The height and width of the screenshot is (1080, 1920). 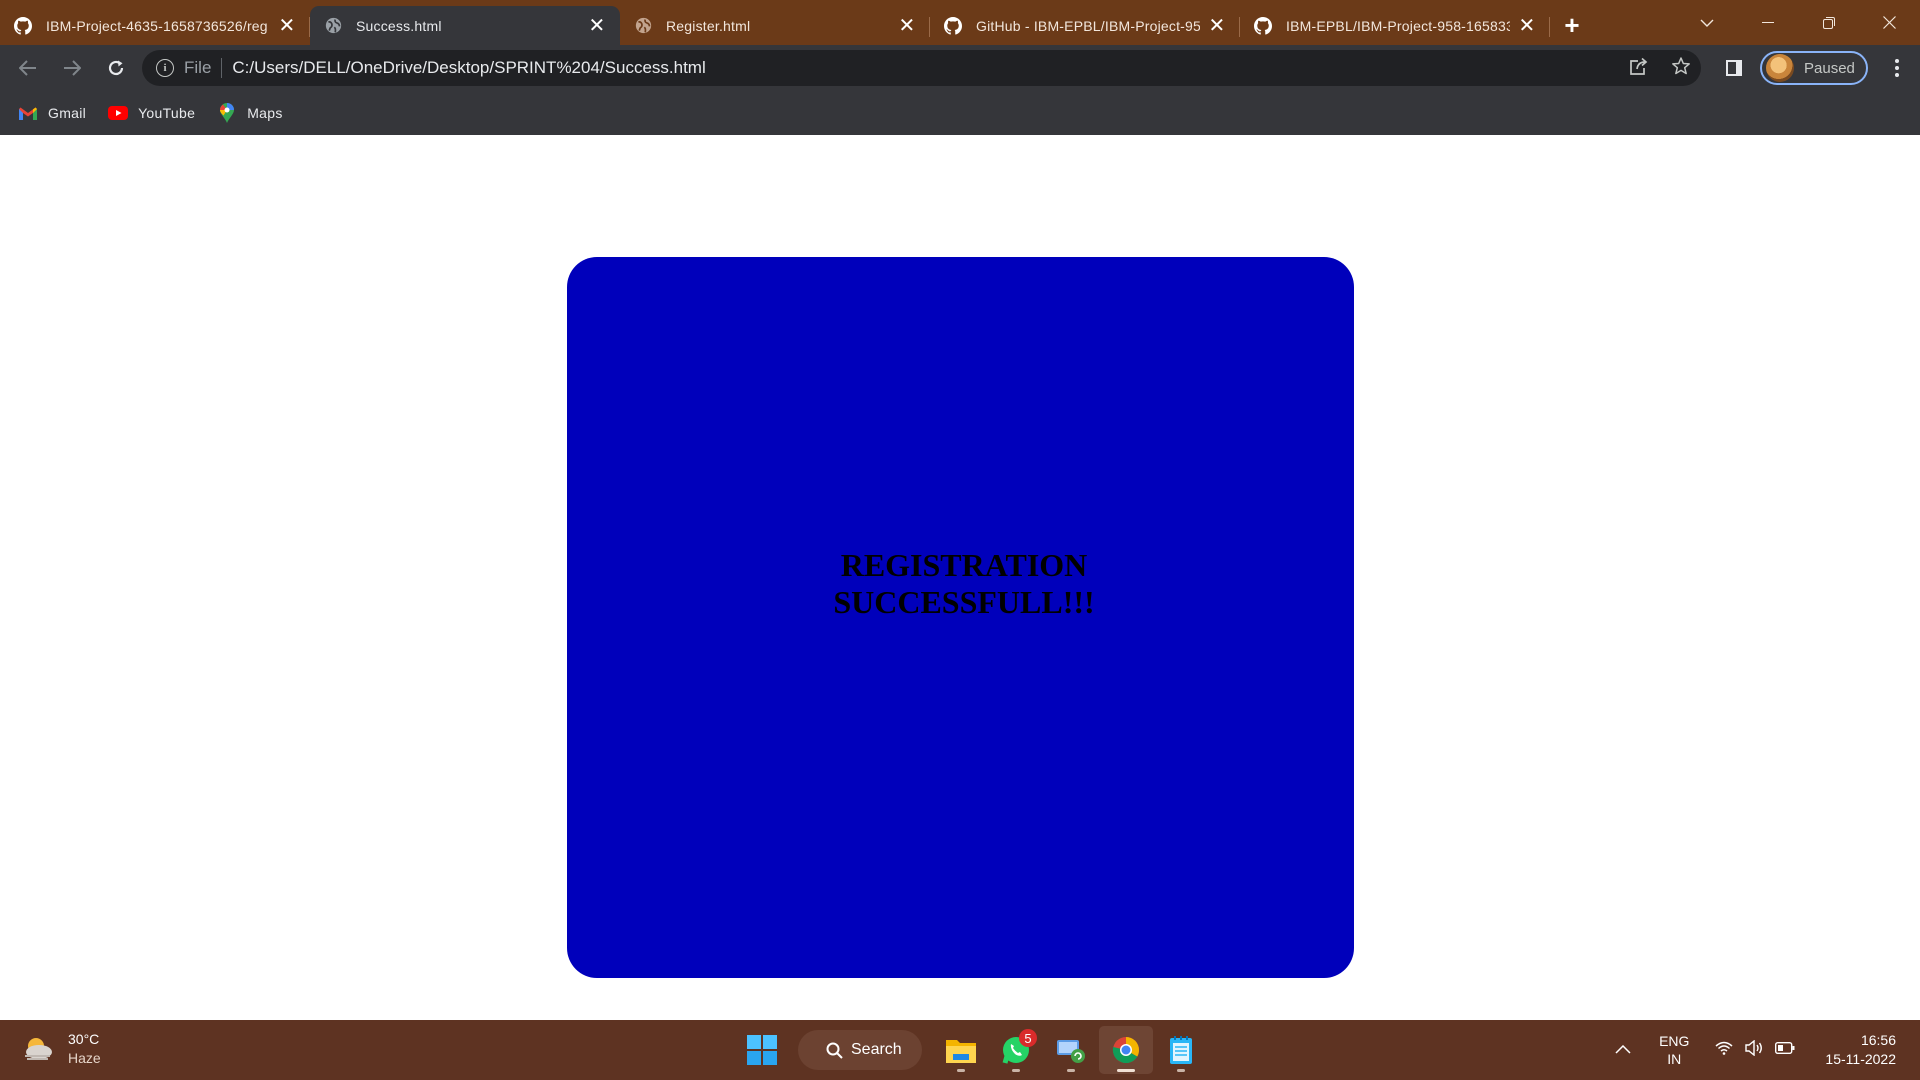 I want to click on monitor-refresh-icon, so click(x=1071, y=1051).